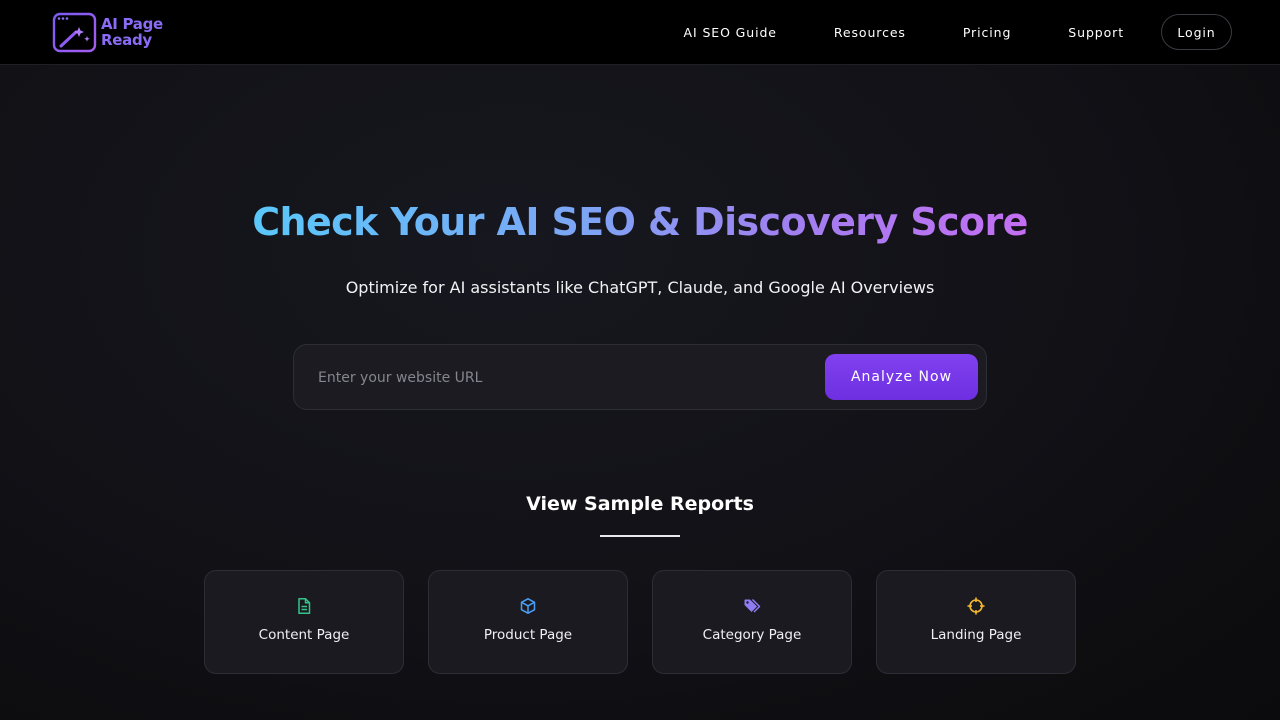 The image size is (1280, 720). Describe the element at coordinates (132, 24) in the screenshot. I see `brand-line-1: AI Page` at that location.